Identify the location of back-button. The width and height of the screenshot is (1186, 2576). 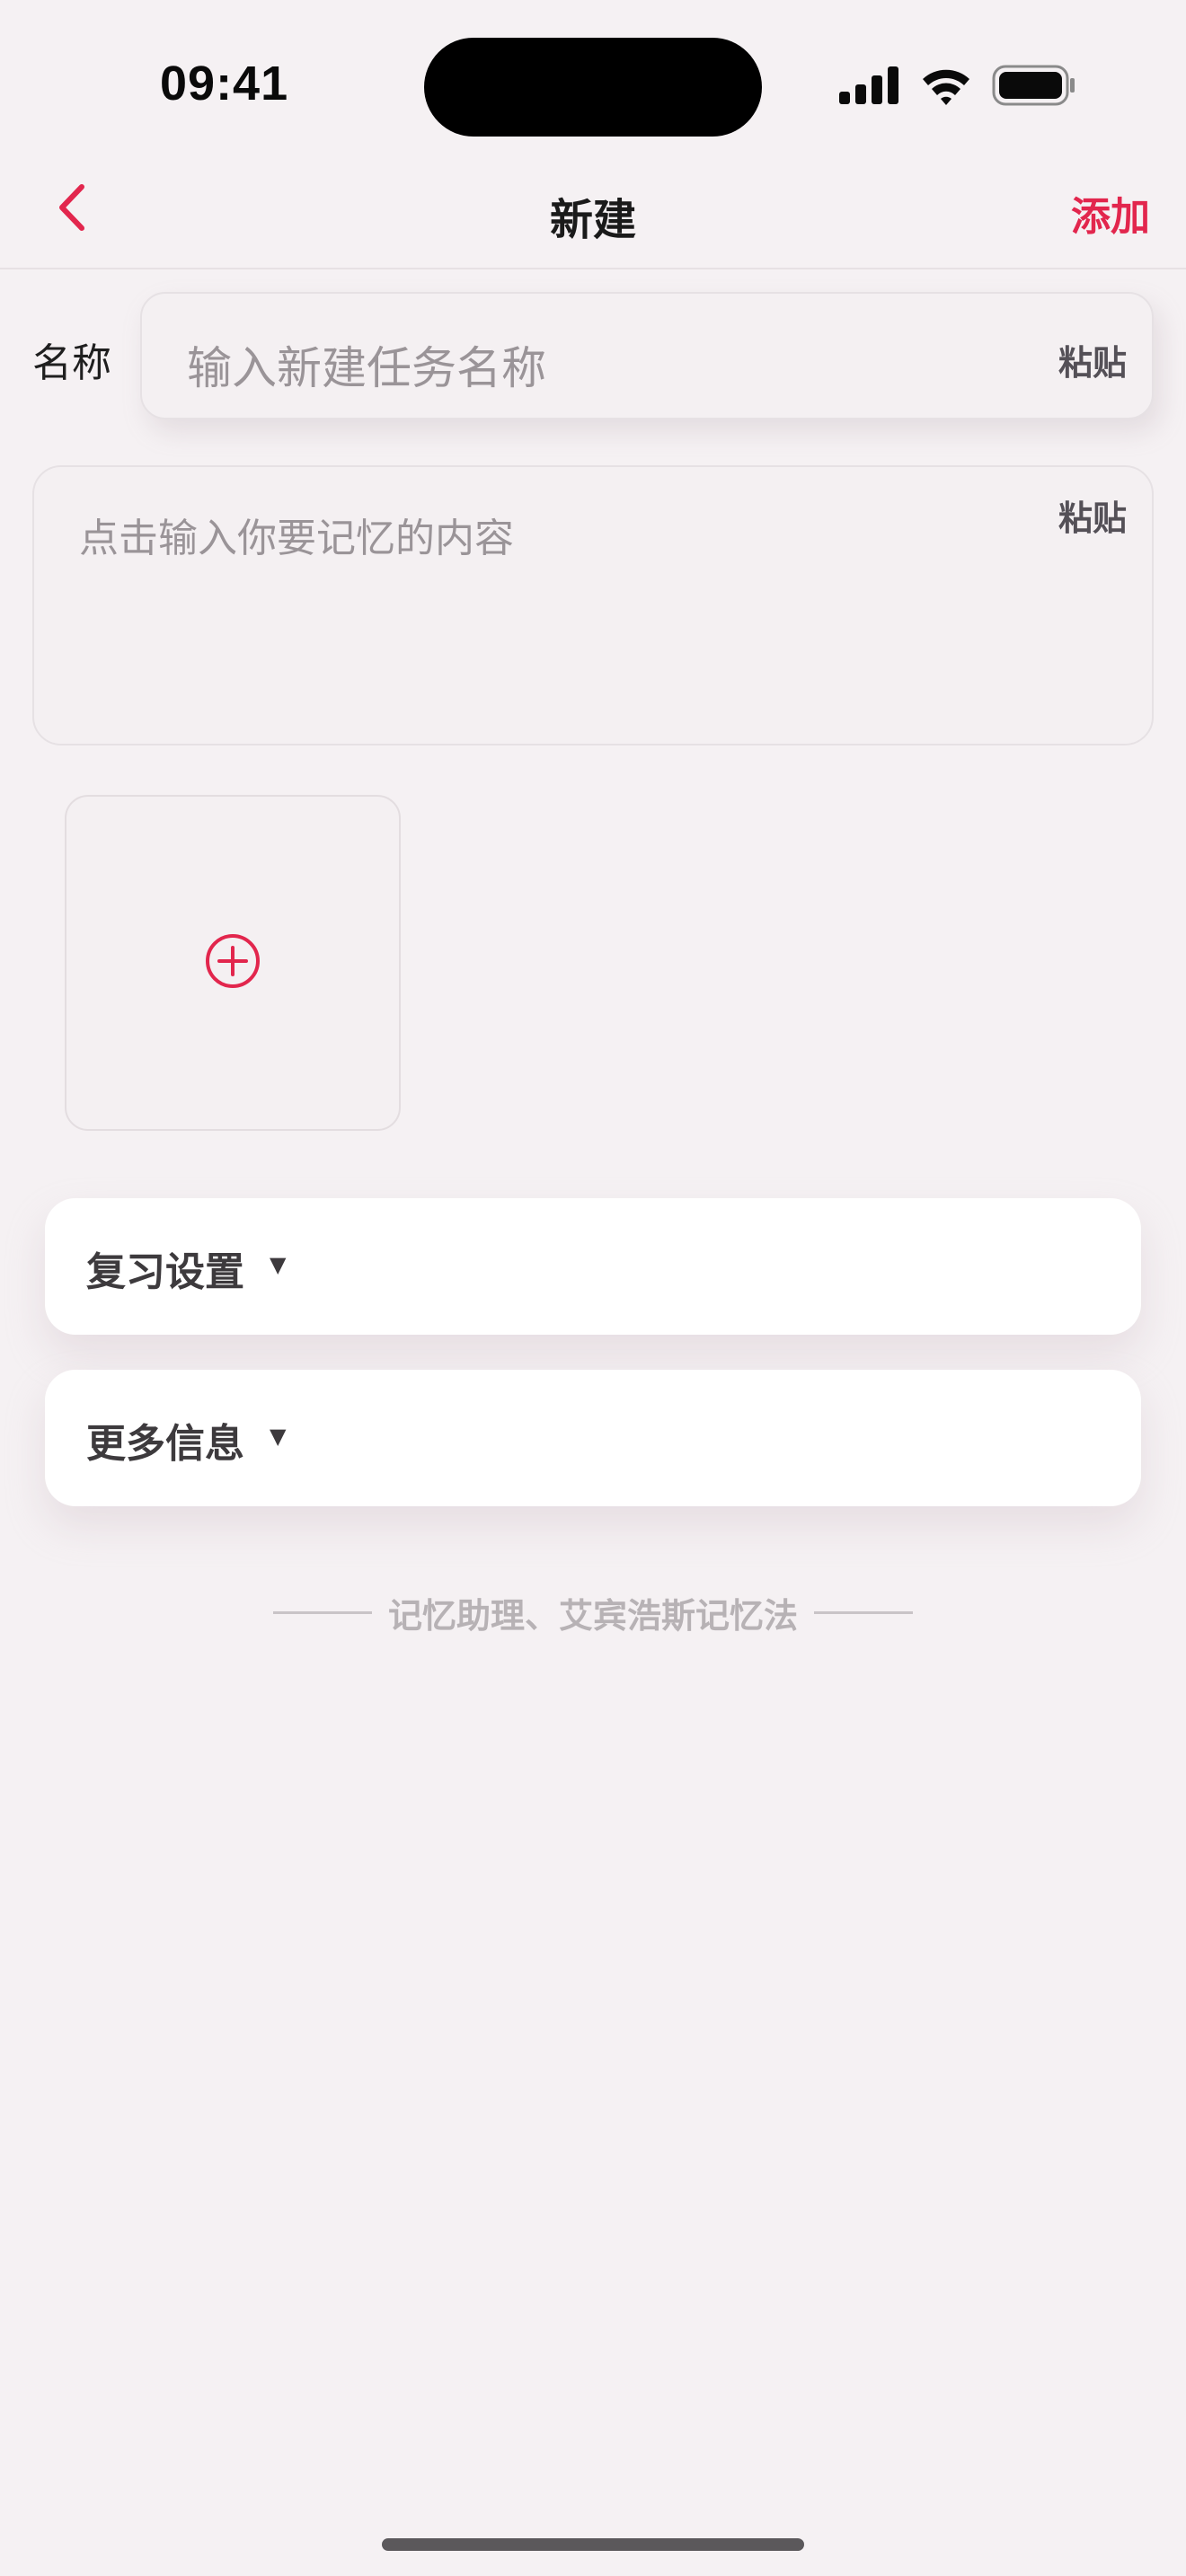
(72, 209).